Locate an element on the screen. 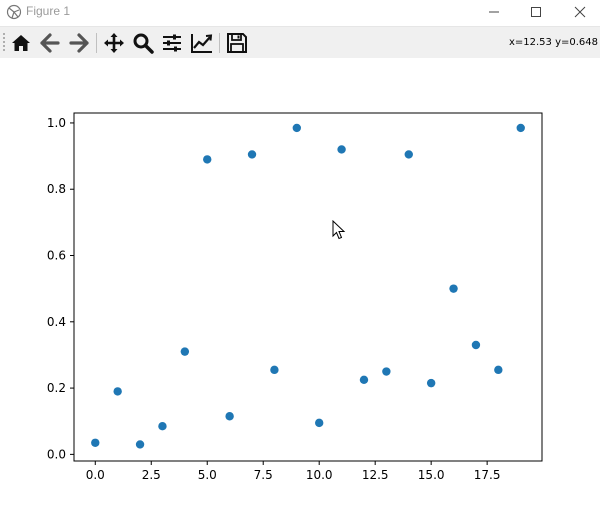 The width and height of the screenshot is (600, 511). toolbar-grip-icon is located at coordinates (4, 42).